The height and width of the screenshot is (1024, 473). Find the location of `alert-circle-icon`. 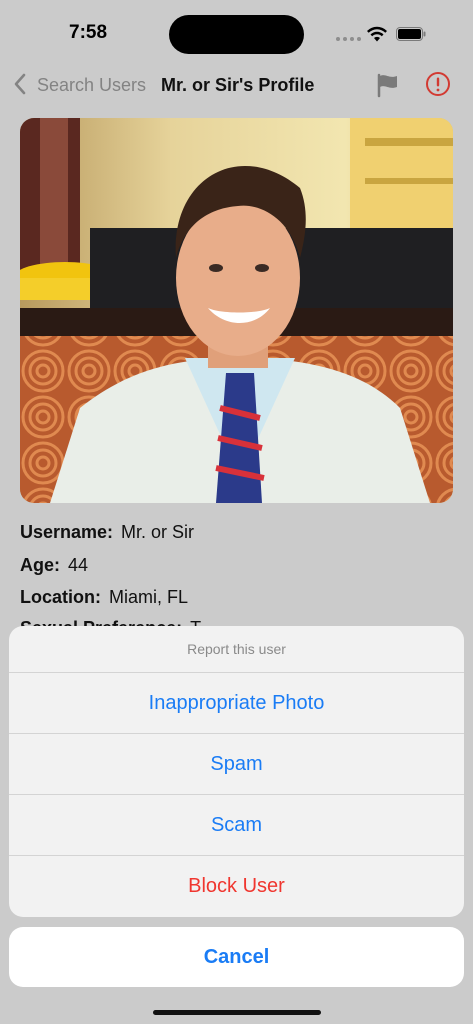

alert-circle-icon is located at coordinates (438, 84).